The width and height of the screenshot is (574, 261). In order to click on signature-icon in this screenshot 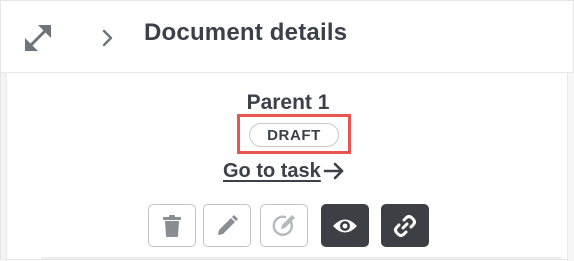, I will do `click(283, 225)`.